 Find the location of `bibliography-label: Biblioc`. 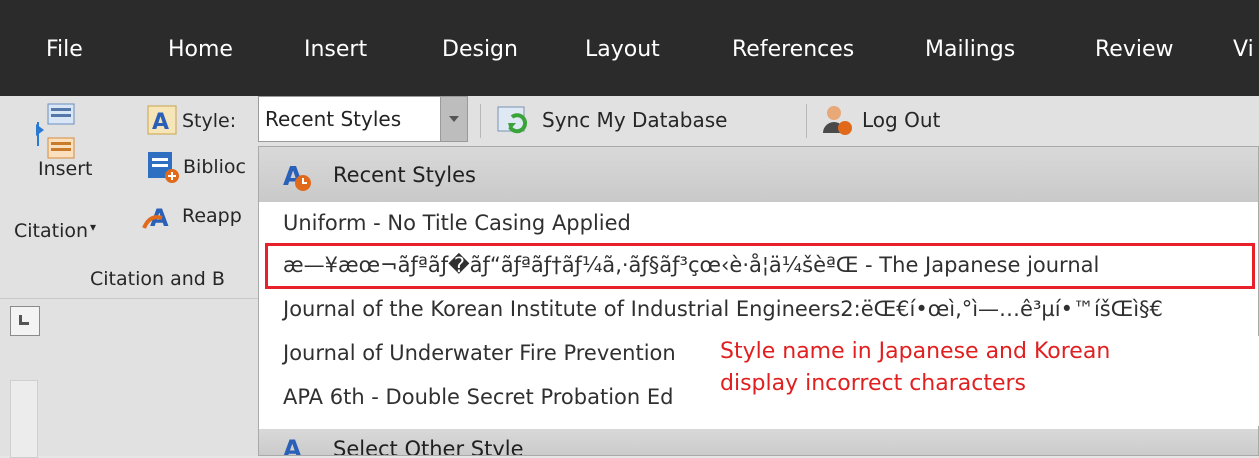

bibliography-label: Biblioc is located at coordinates (214, 167).